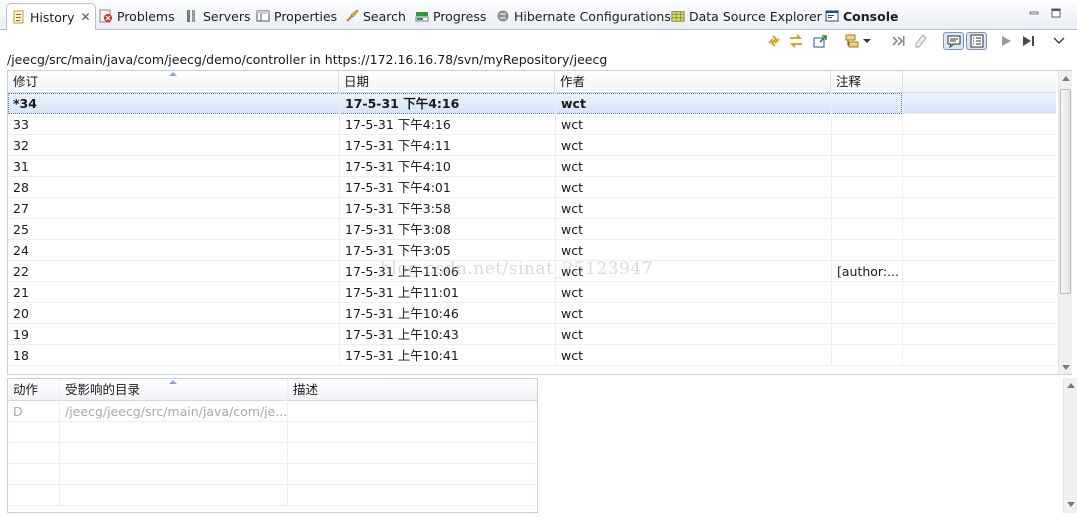  I want to click on revision-table-scrollbar, so click(1065, 222).